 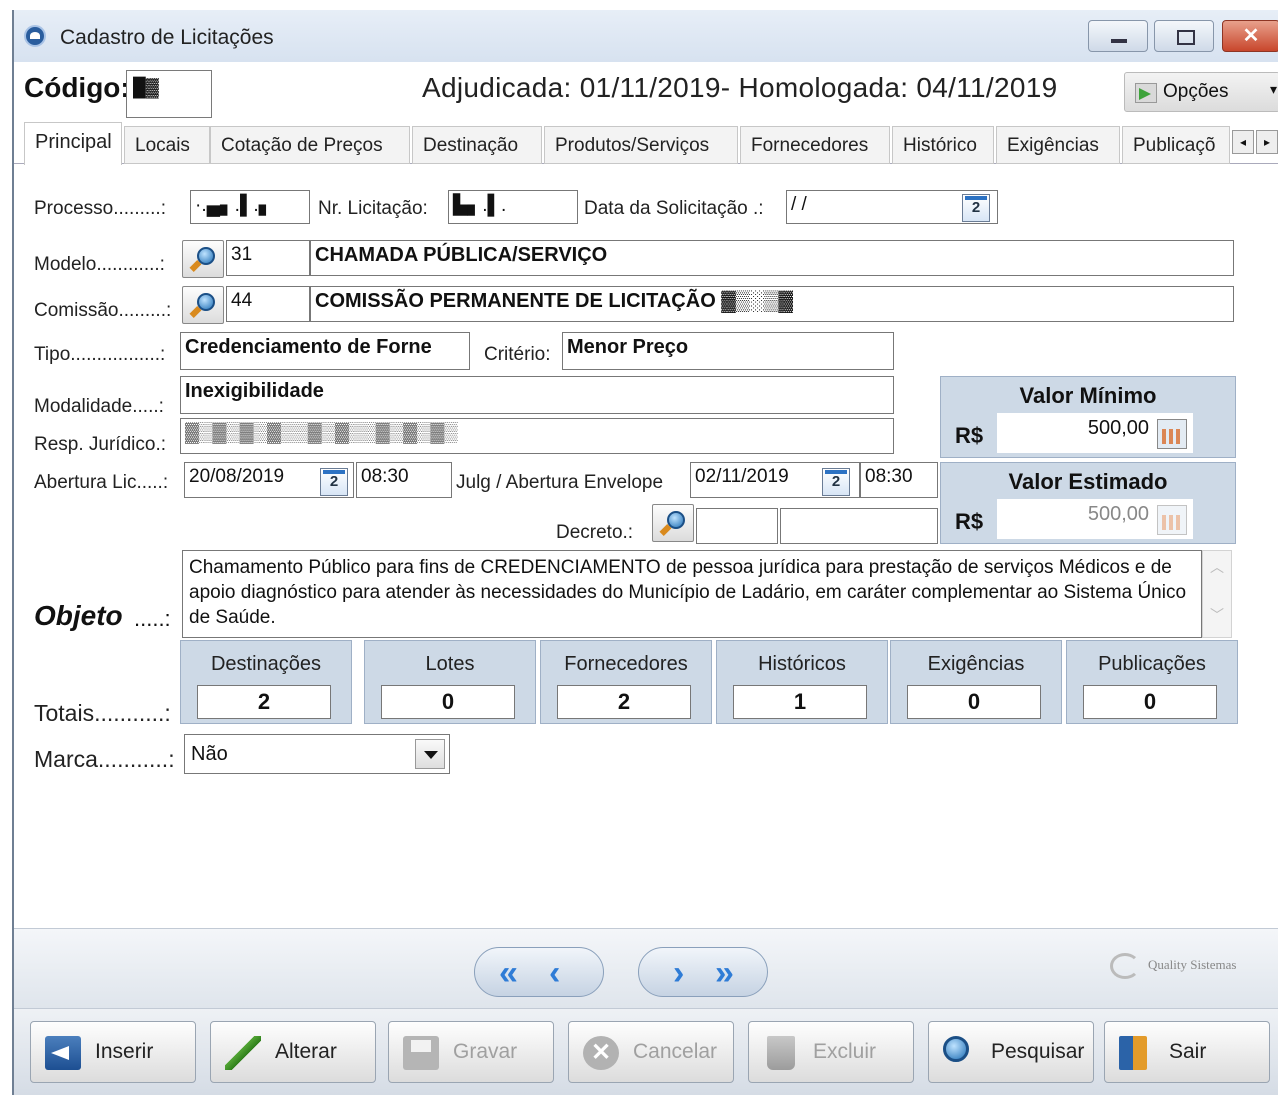 What do you see at coordinates (293, 1052) in the screenshot?
I see `alterar-button: Alterar` at bounding box center [293, 1052].